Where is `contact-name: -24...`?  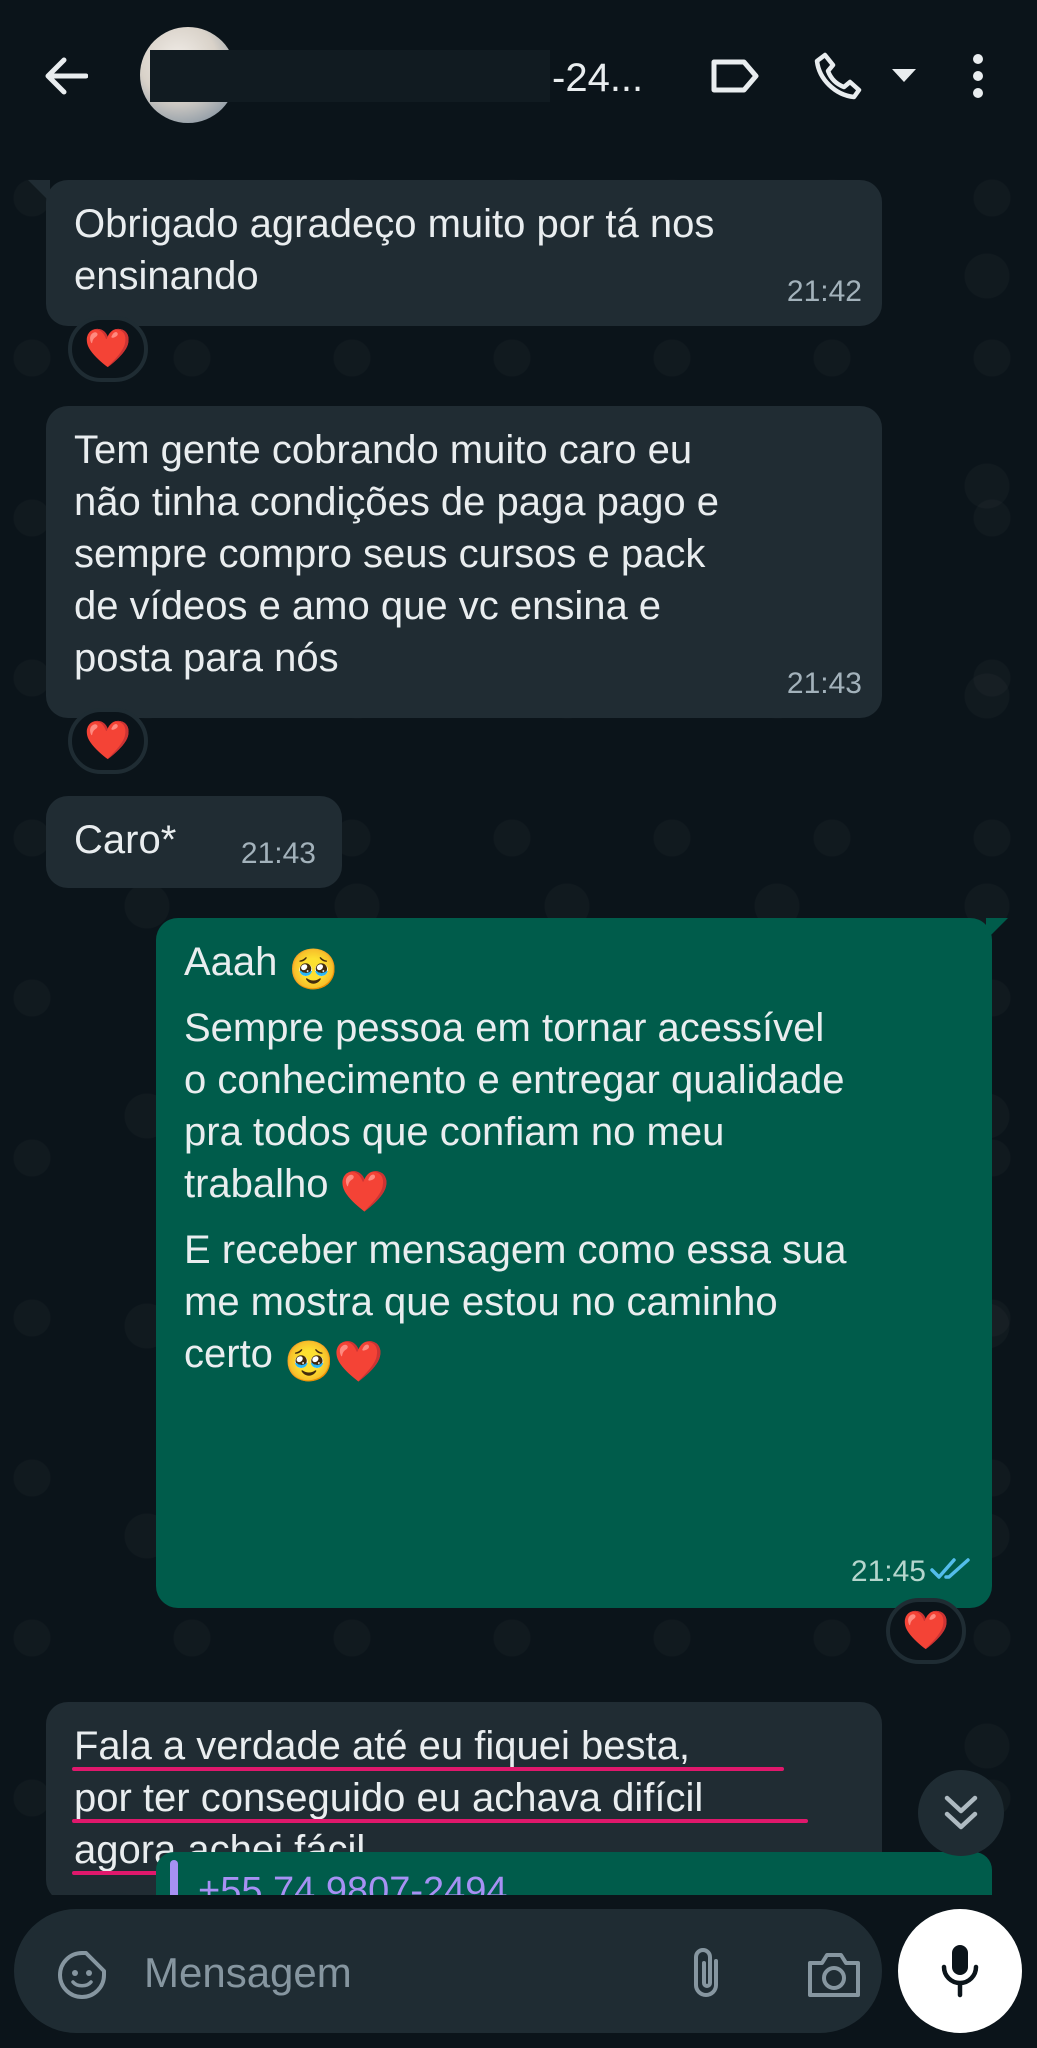
contact-name: -24... is located at coordinates (597, 78).